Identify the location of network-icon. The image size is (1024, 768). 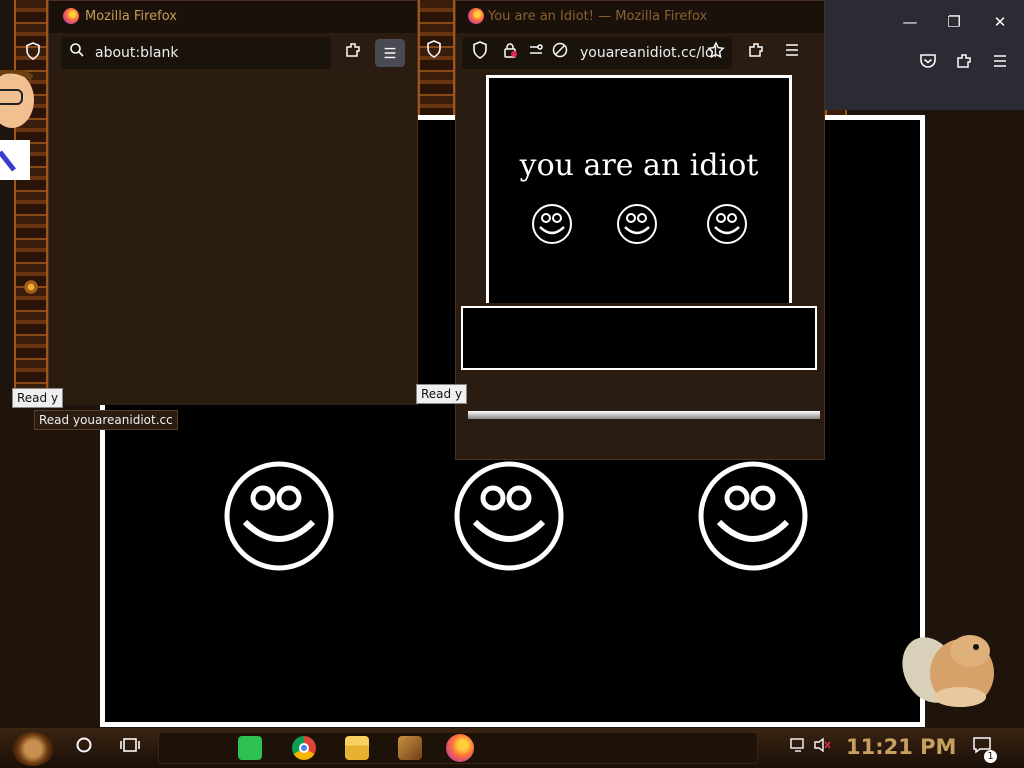
(798, 748).